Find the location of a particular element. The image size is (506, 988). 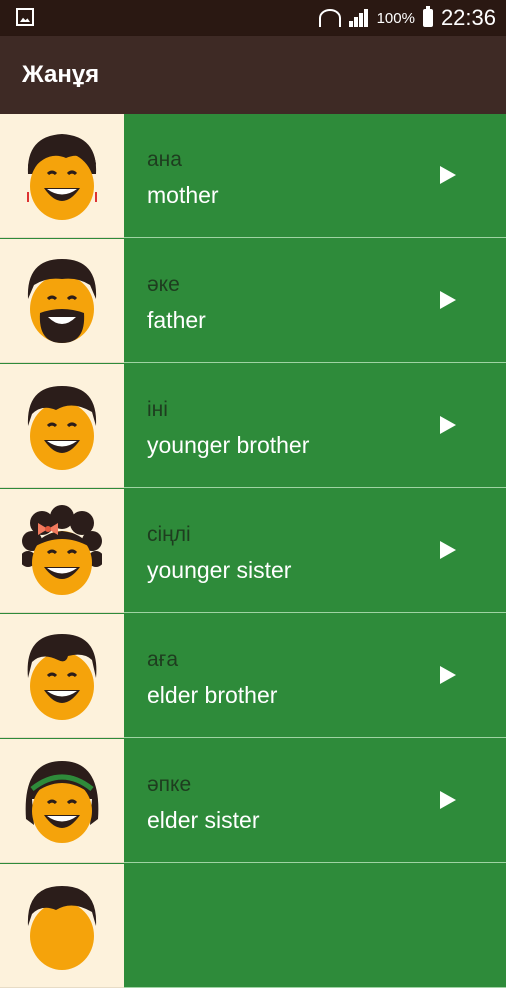

english-word: father is located at coordinates (176, 320).